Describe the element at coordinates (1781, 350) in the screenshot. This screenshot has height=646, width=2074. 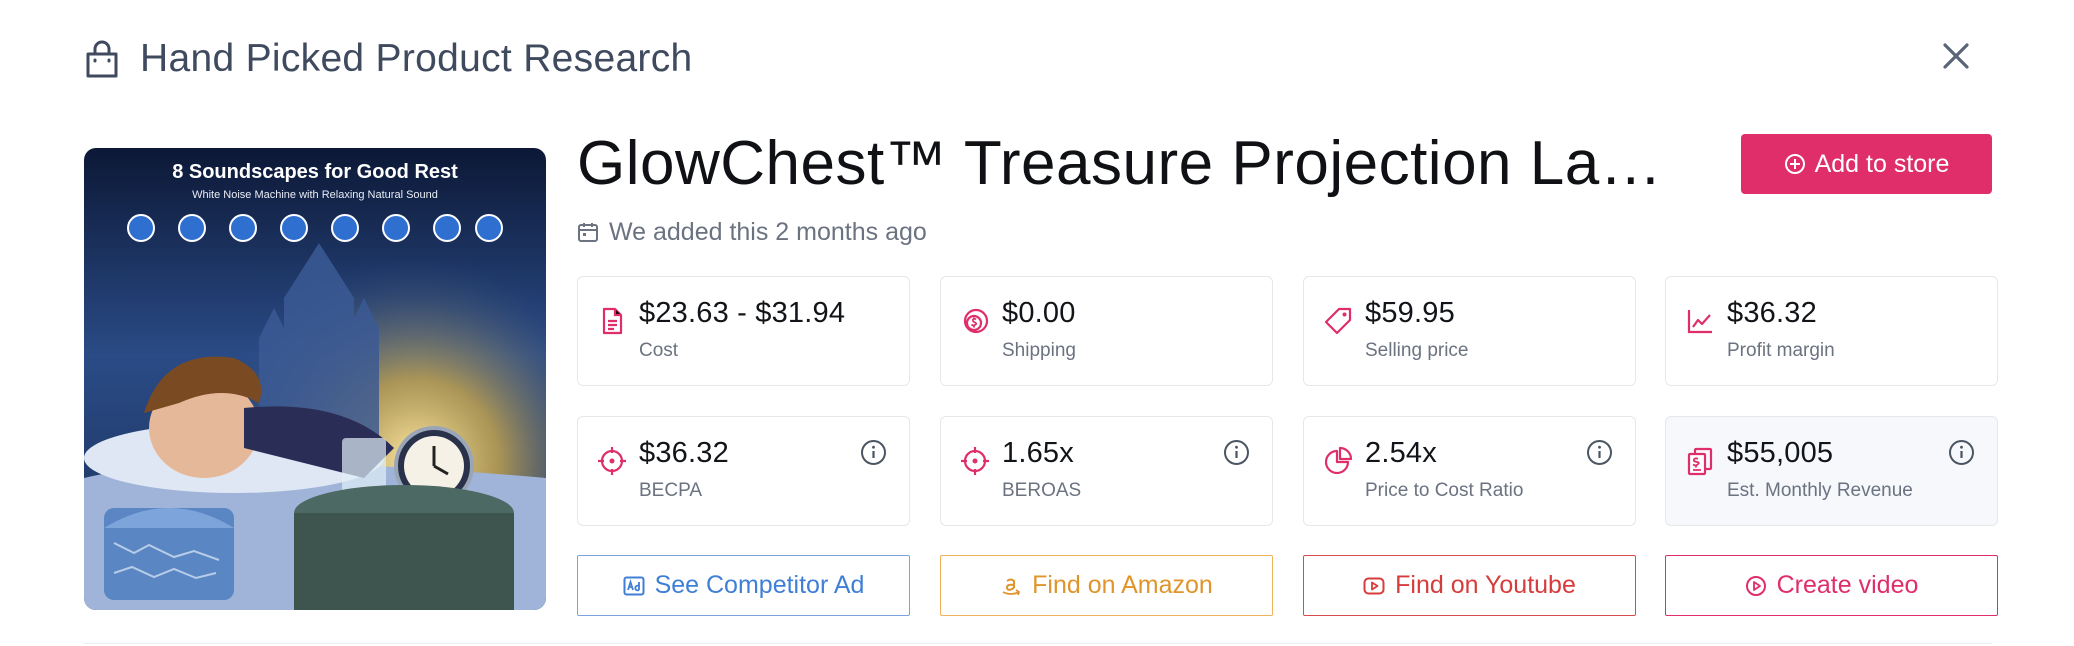
I see `metric-label: Profit margin` at that location.